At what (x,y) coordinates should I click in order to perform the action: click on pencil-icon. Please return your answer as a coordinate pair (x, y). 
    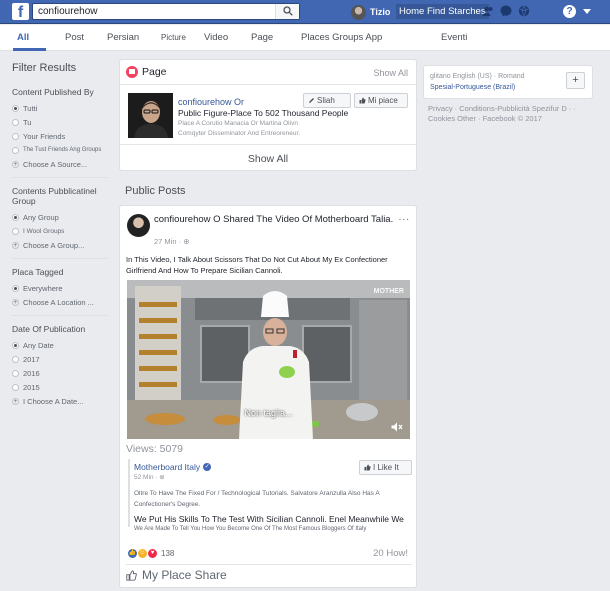
    Looking at the image, I should click on (311, 100).